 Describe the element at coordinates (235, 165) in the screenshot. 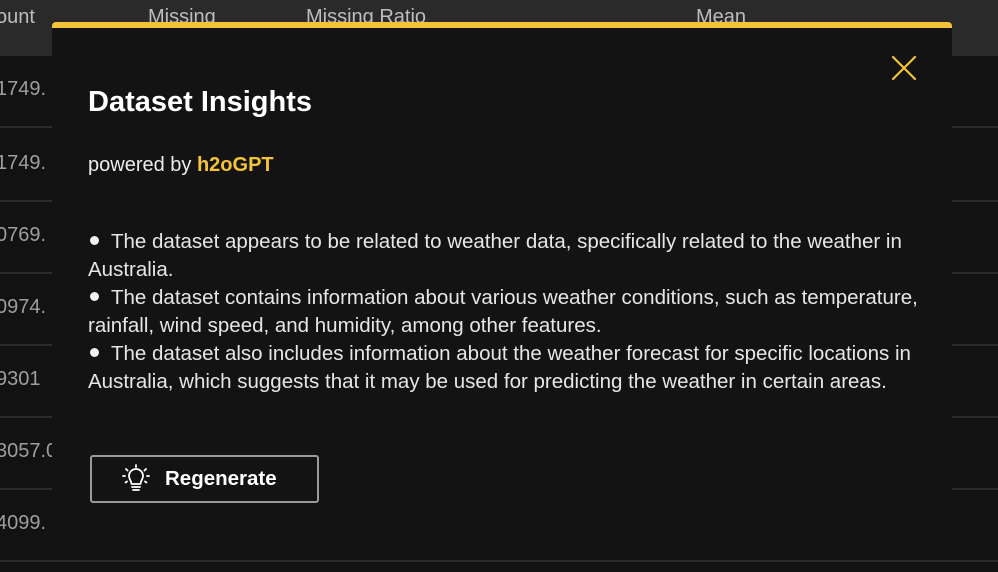

I see `brand-name: h2oGPT` at that location.